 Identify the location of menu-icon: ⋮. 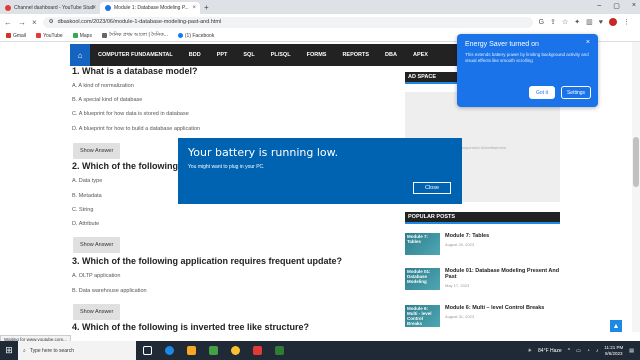
(626, 22).